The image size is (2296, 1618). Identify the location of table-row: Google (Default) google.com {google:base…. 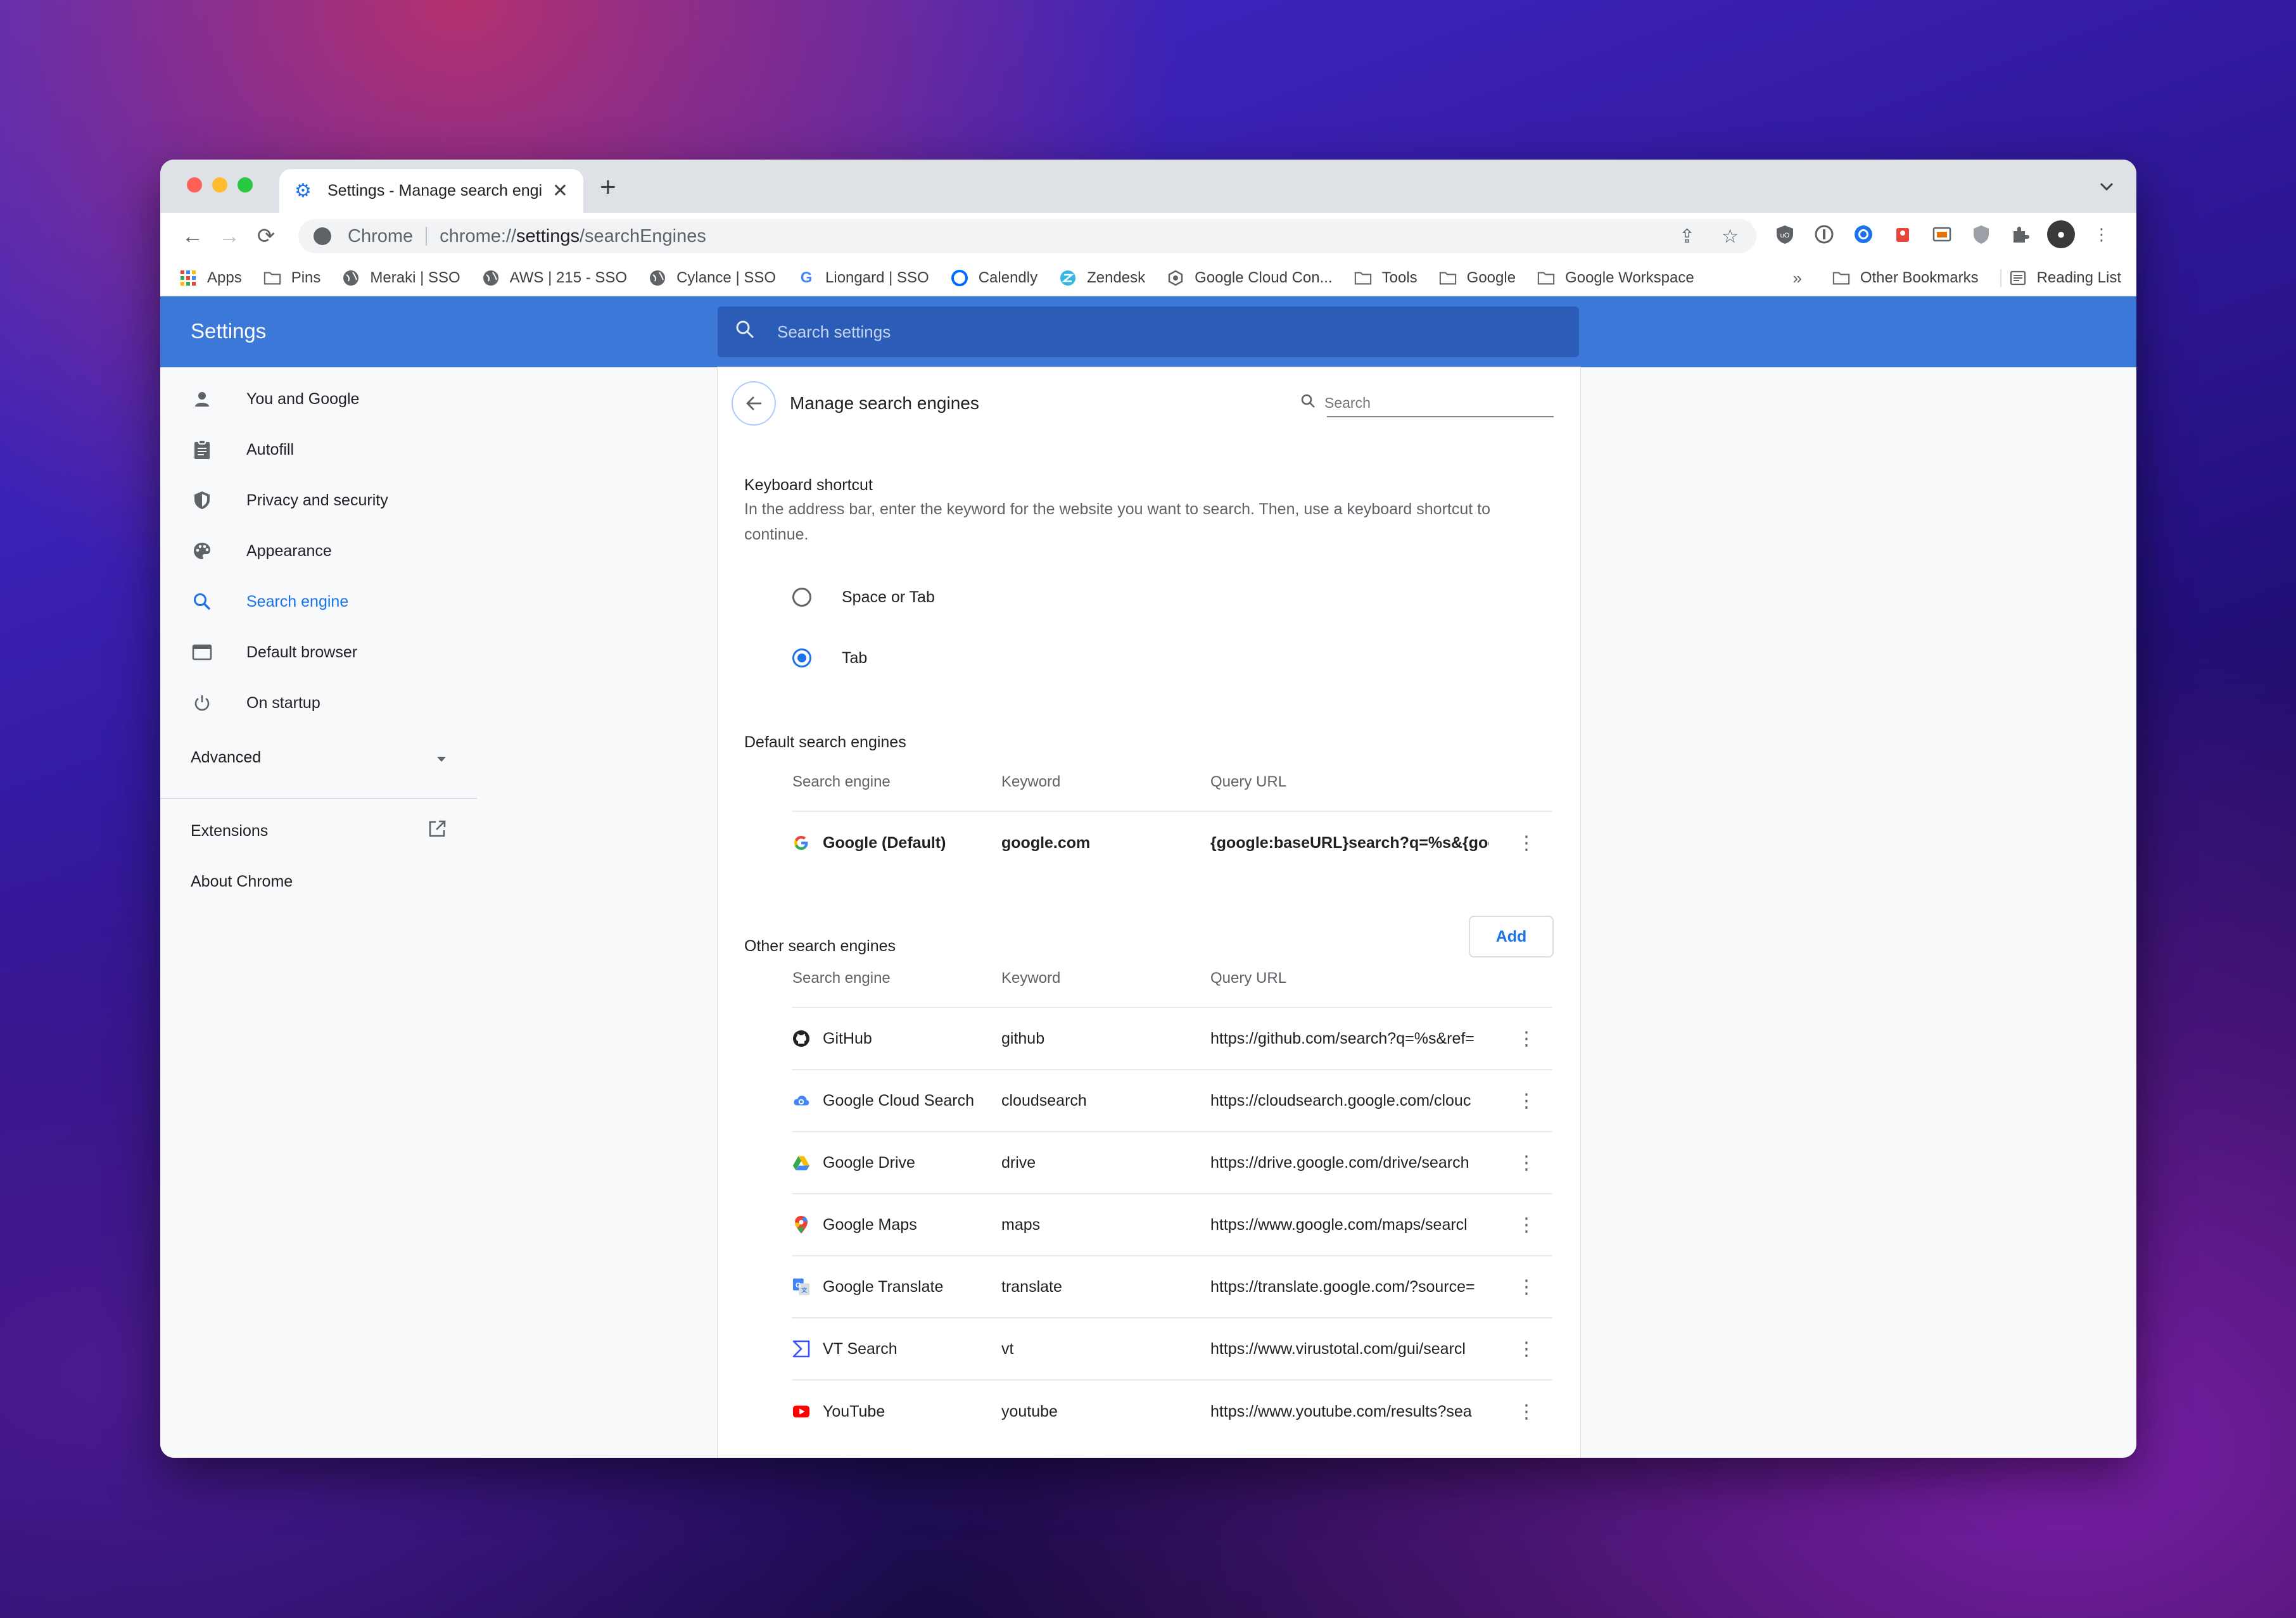
(1172, 843).